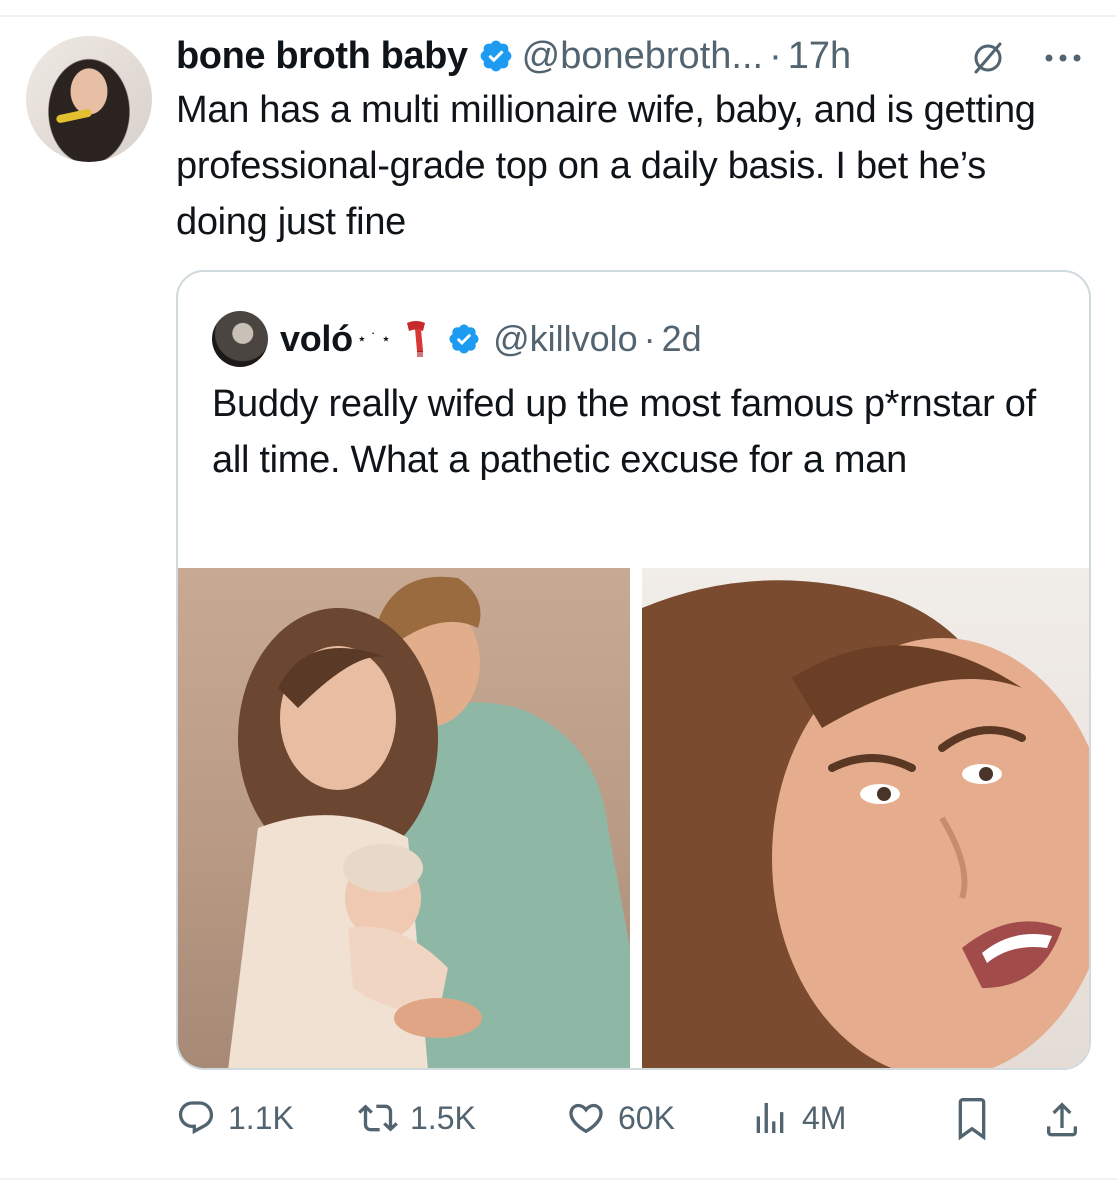 This screenshot has height=1200, width=1117. Describe the element at coordinates (1062, 1118) in the screenshot. I see `share-icon` at that location.